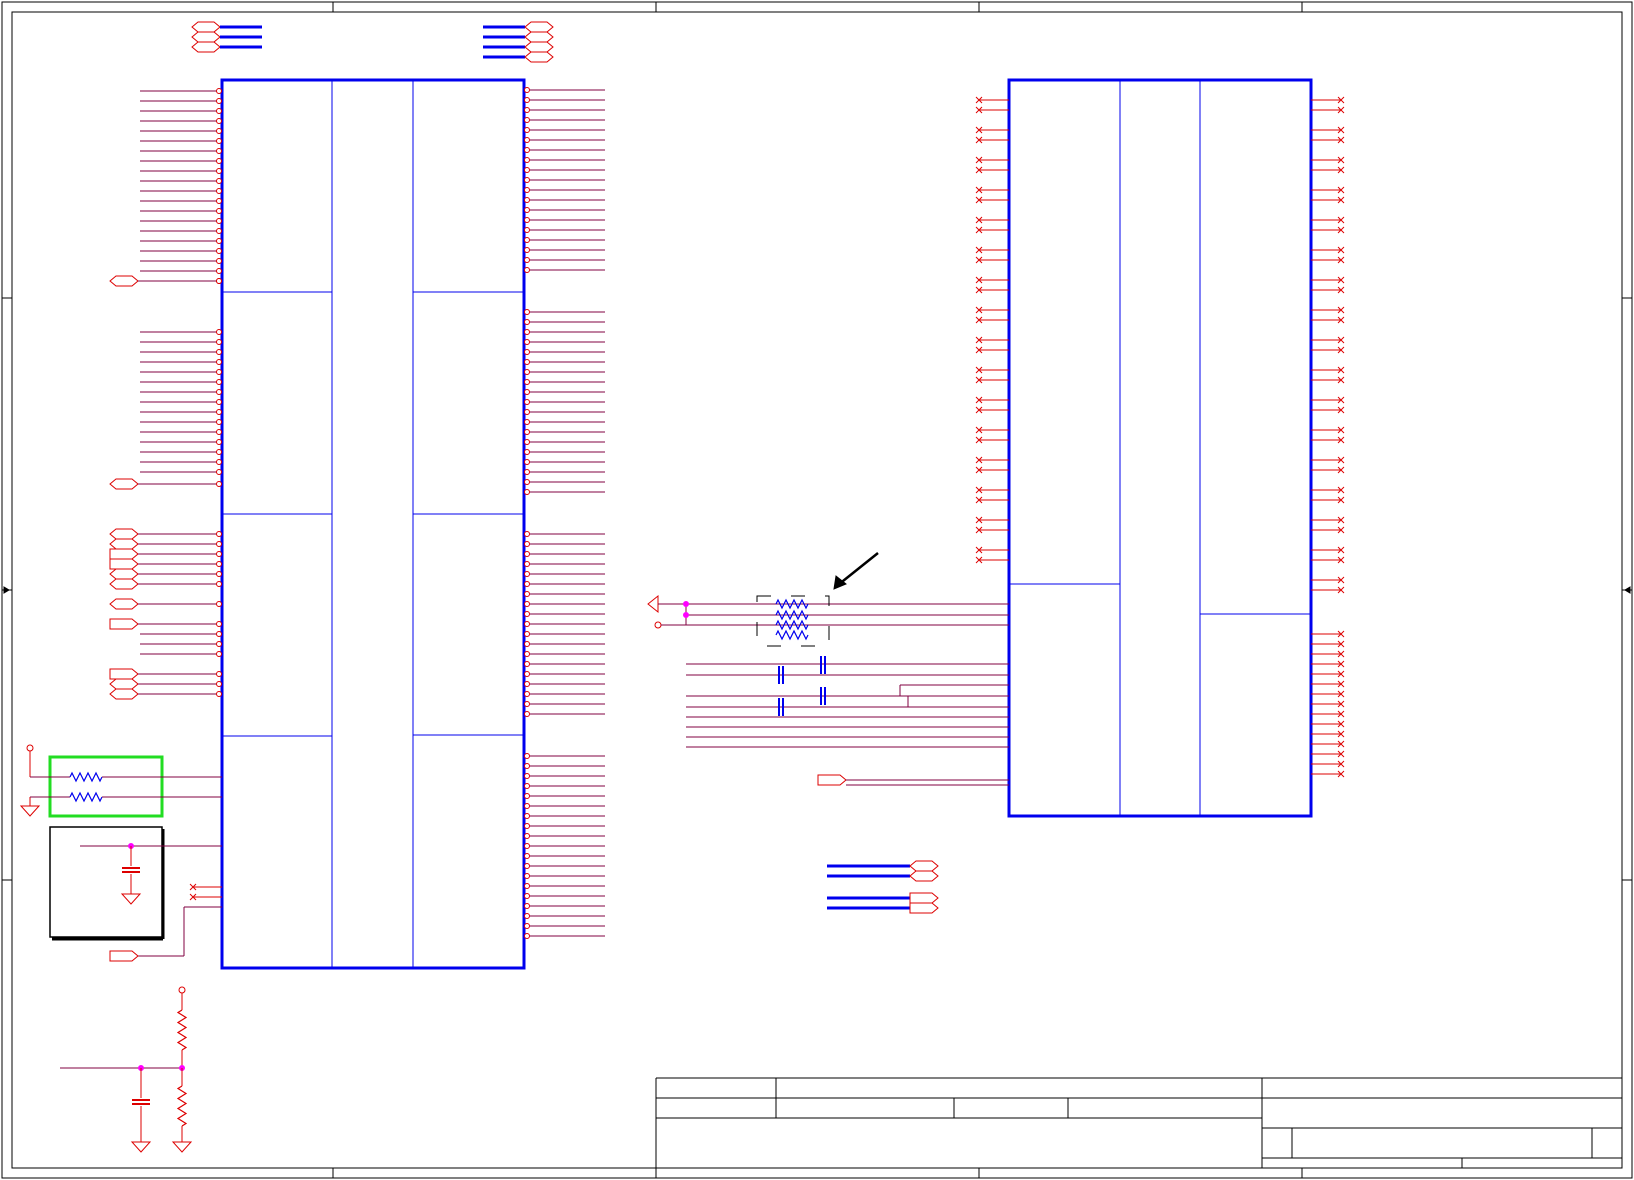 The height and width of the screenshot is (1180, 1634). I want to click on right-ic-body, so click(1160, 448).